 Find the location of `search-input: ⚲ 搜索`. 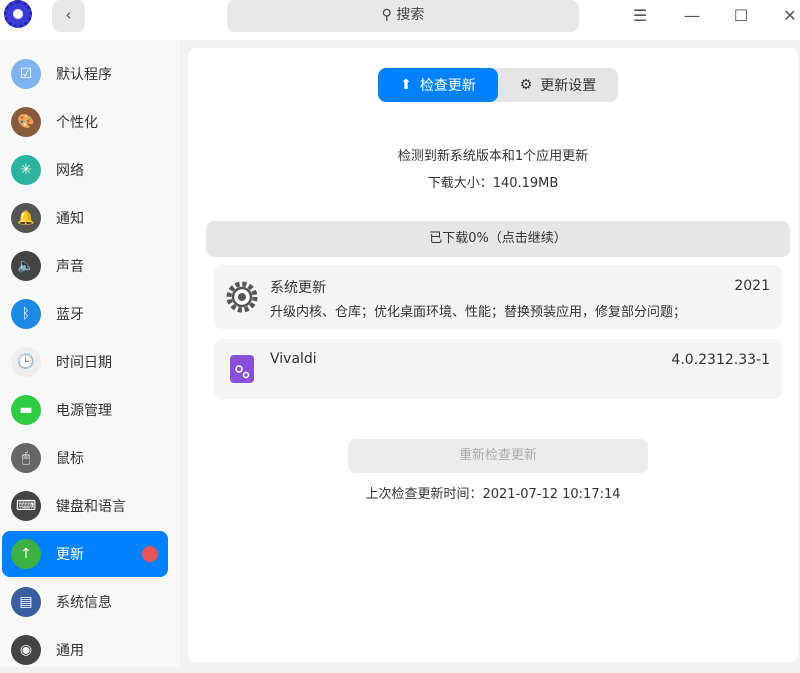

search-input: ⚲ 搜索 is located at coordinates (403, 16).